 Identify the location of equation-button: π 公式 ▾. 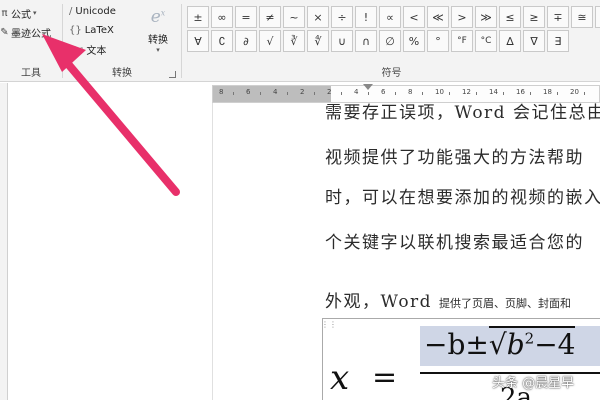
(18, 13).